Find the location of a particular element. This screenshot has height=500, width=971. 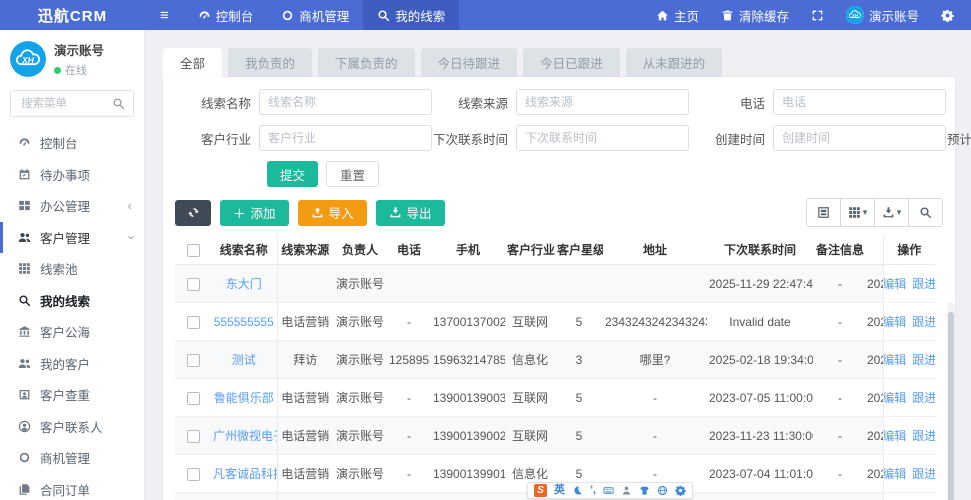

sidebar-item-customer-dedup: 客户查重 is located at coordinates (72, 395).